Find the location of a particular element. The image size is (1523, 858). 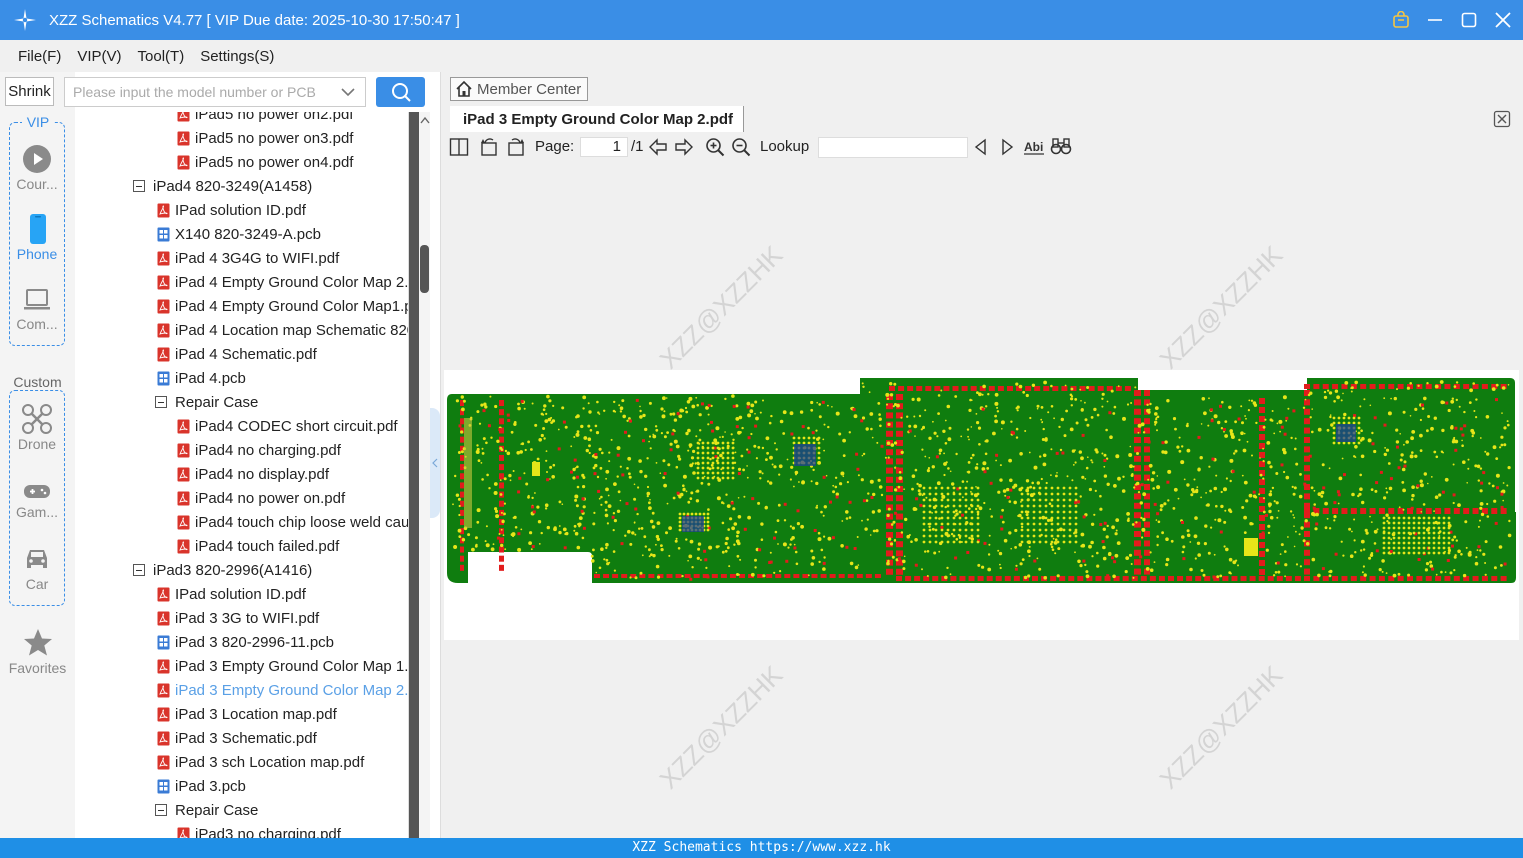

scroll-up-icon is located at coordinates (425, 120).